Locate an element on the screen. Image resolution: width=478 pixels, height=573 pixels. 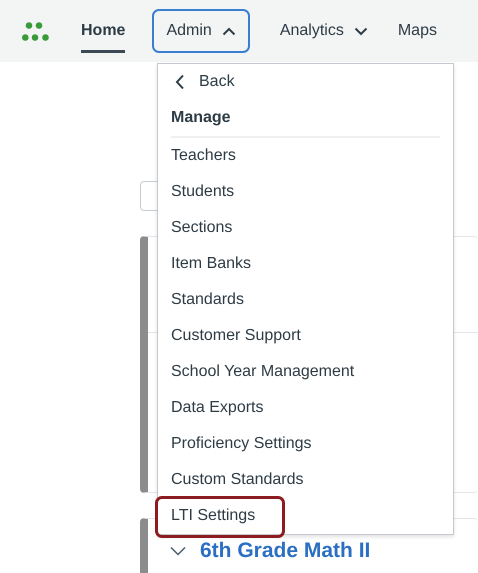
logo-icon is located at coordinates (35, 31).